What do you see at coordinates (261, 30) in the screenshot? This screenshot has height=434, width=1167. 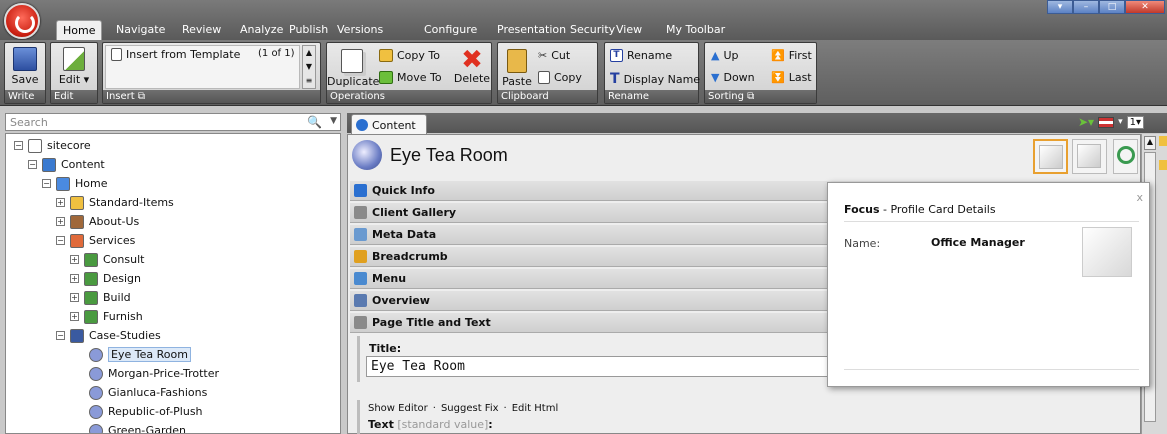 I see `tab-analyze: Analyze` at bounding box center [261, 30].